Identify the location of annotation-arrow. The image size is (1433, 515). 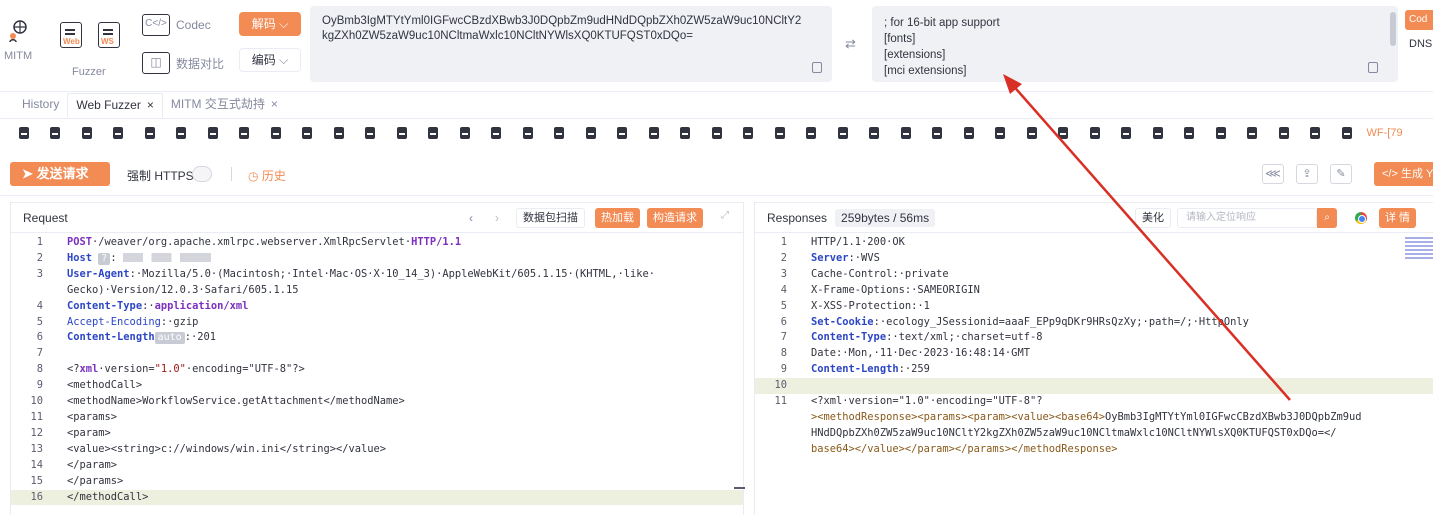
(1147, 237).